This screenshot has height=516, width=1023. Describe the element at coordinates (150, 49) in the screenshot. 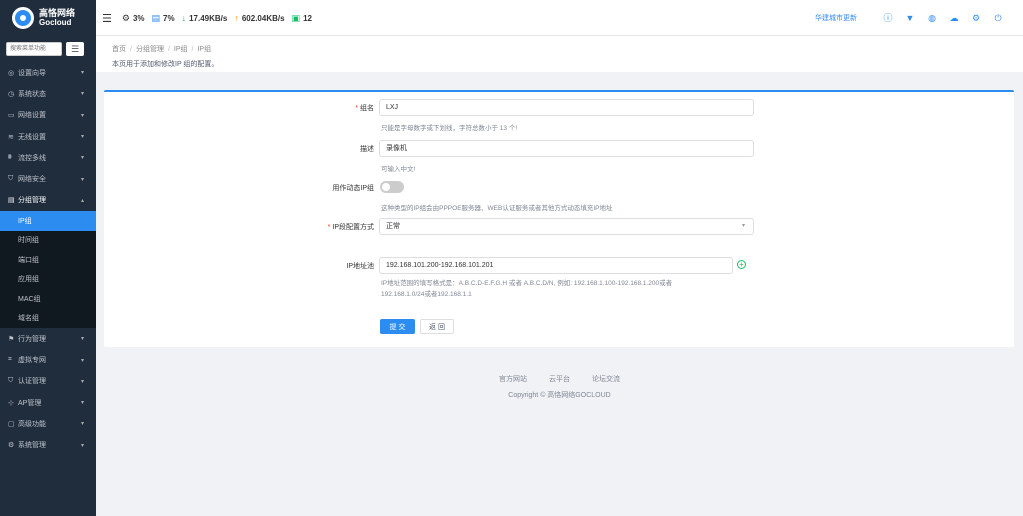

I see `breadcrumb-groups: 分组管理` at that location.